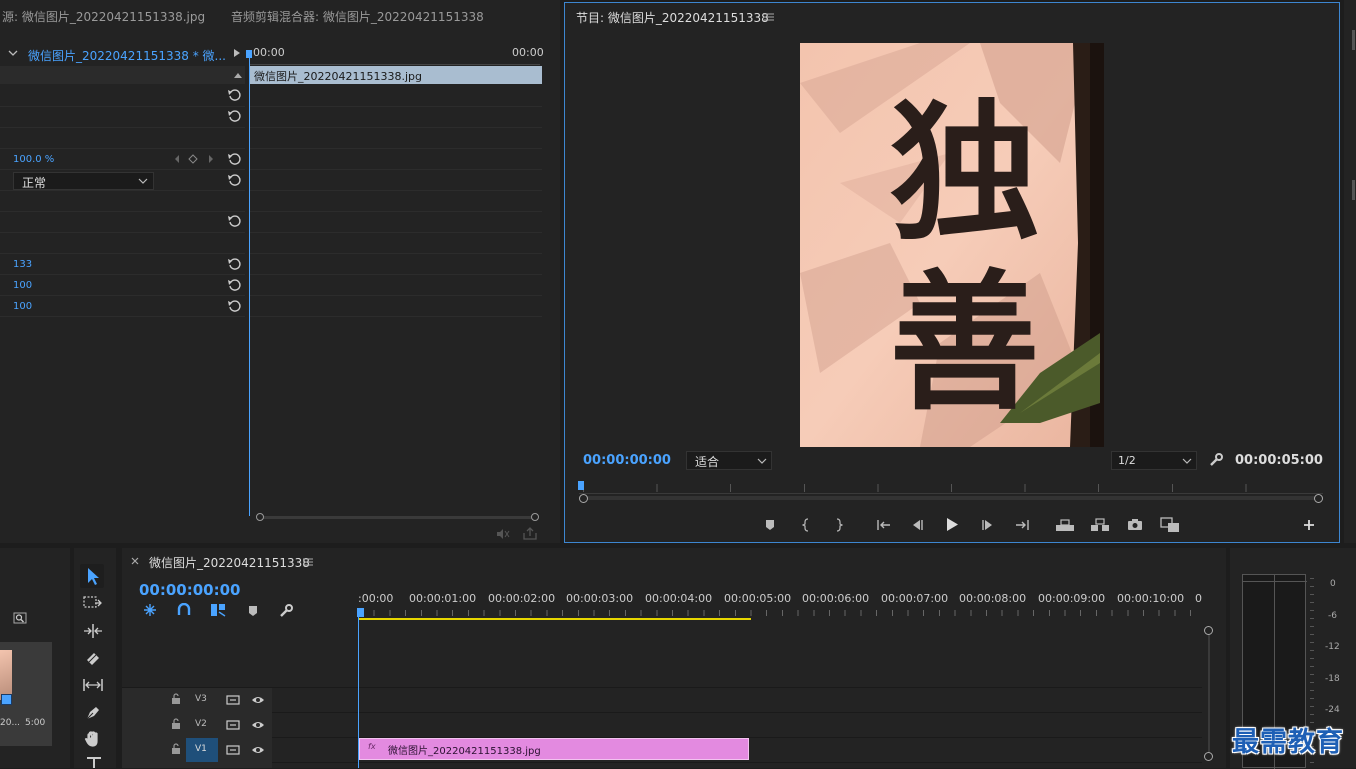  Describe the element at coordinates (915, 598) in the screenshot. I see `ruler-label: 00:00:07:00` at that location.